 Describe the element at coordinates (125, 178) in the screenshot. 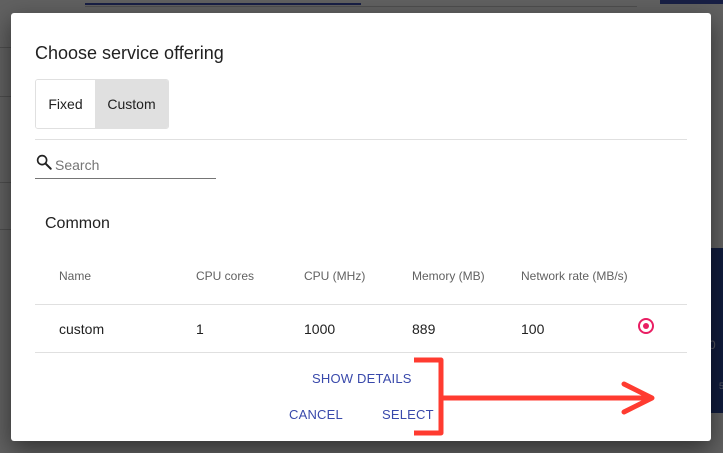

I see `search-underline` at that location.